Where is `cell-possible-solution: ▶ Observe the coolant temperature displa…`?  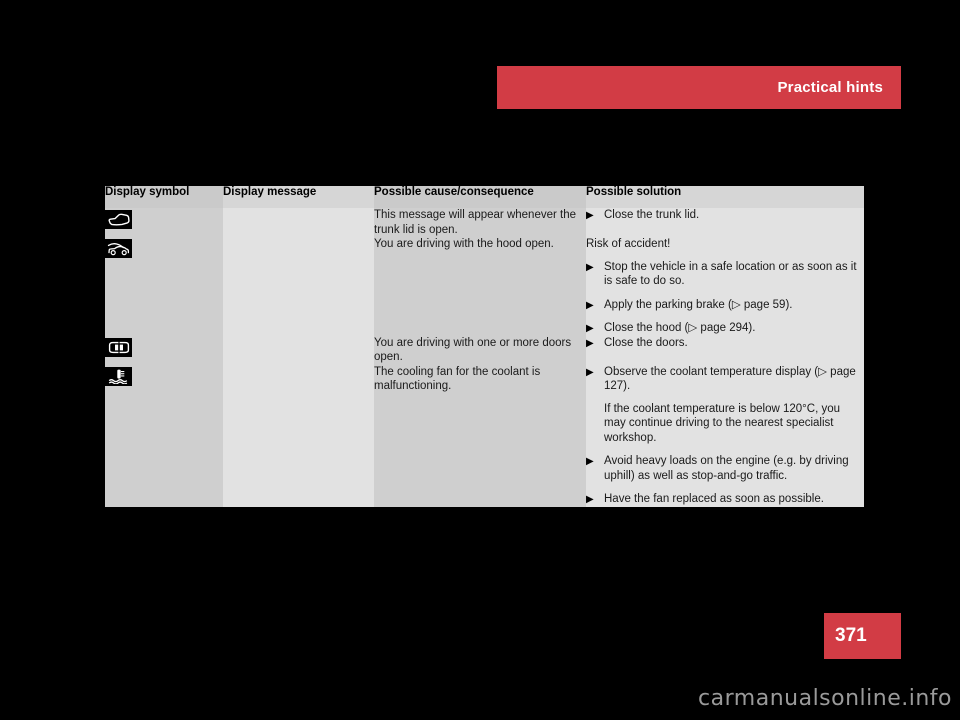 cell-possible-solution: ▶ Observe the coolant temperature displa… is located at coordinates (725, 435).